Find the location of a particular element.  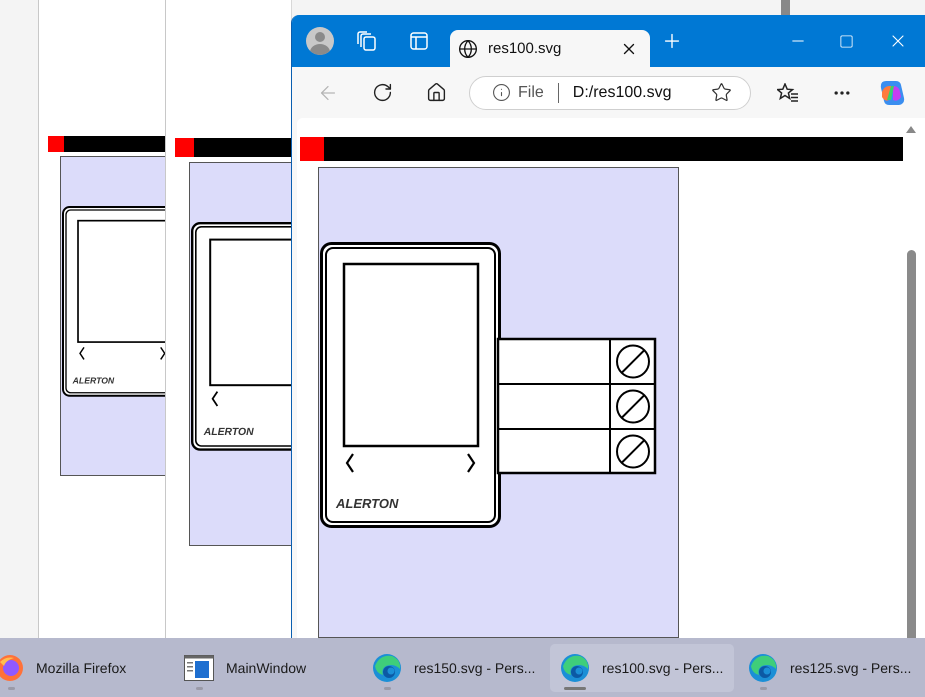

globe-icon is located at coordinates (468, 48).